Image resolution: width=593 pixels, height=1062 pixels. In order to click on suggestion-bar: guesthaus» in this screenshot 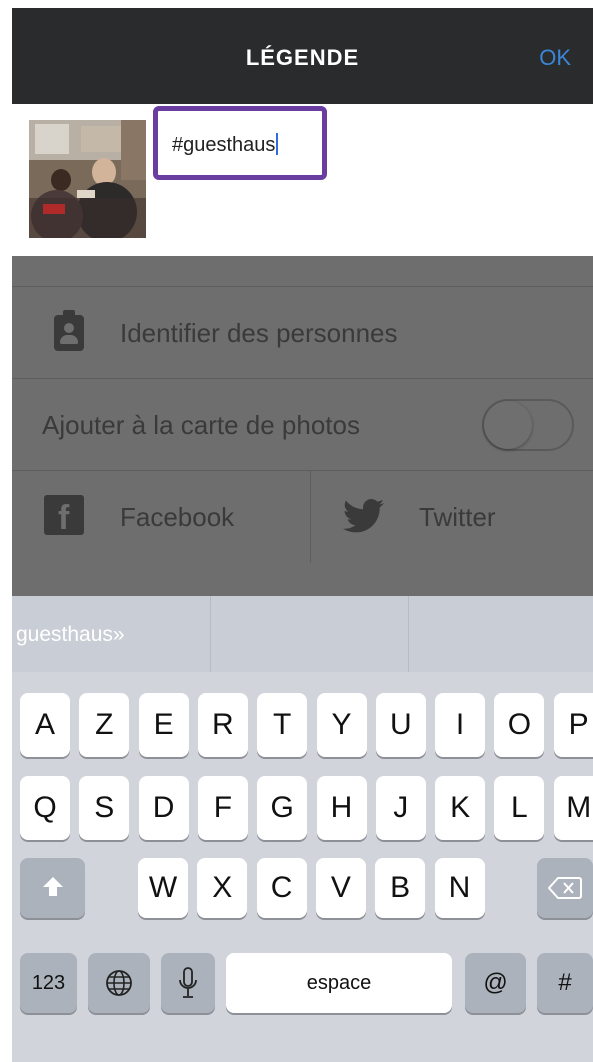, I will do `click(302, 634)`.